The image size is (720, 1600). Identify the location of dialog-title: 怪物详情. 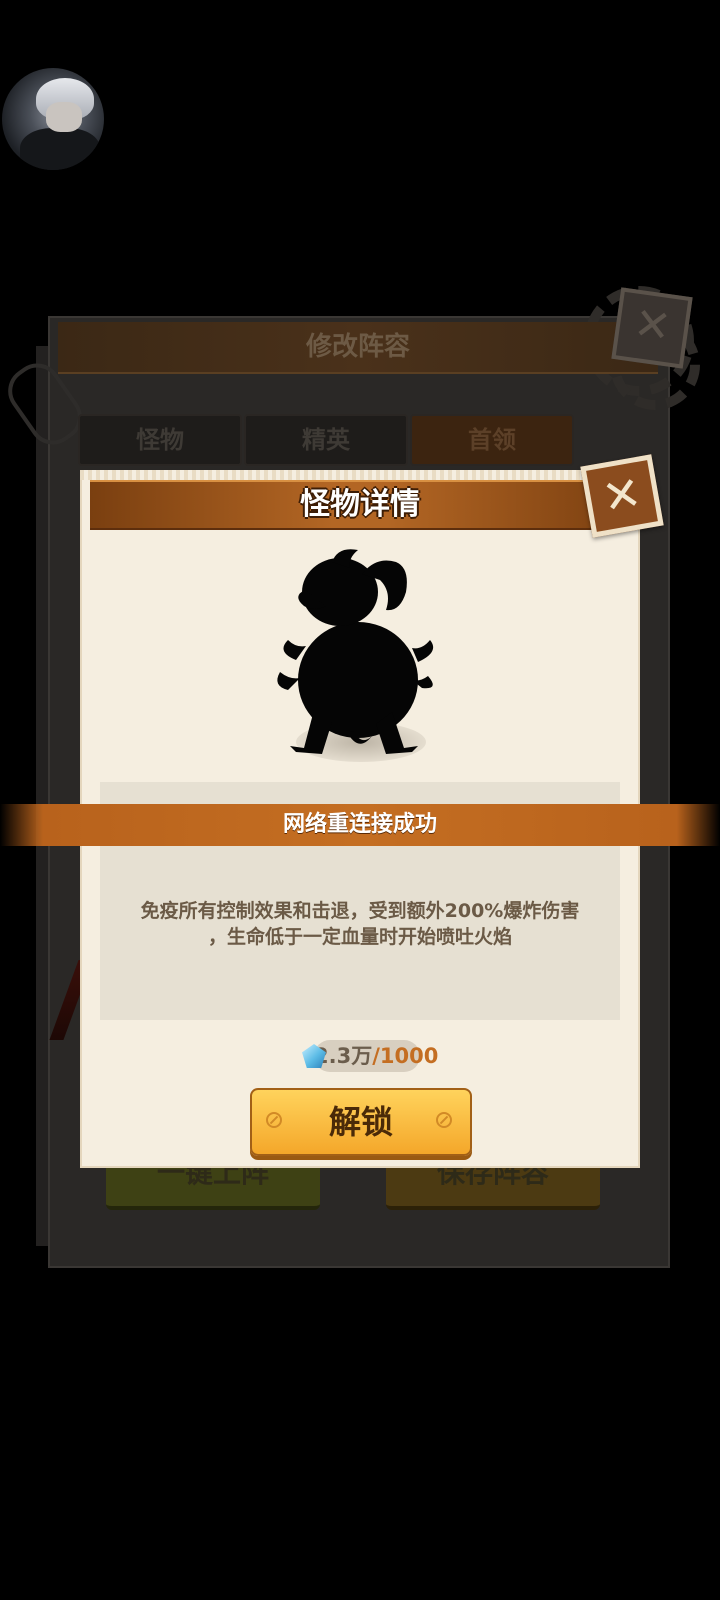
(360, 504).